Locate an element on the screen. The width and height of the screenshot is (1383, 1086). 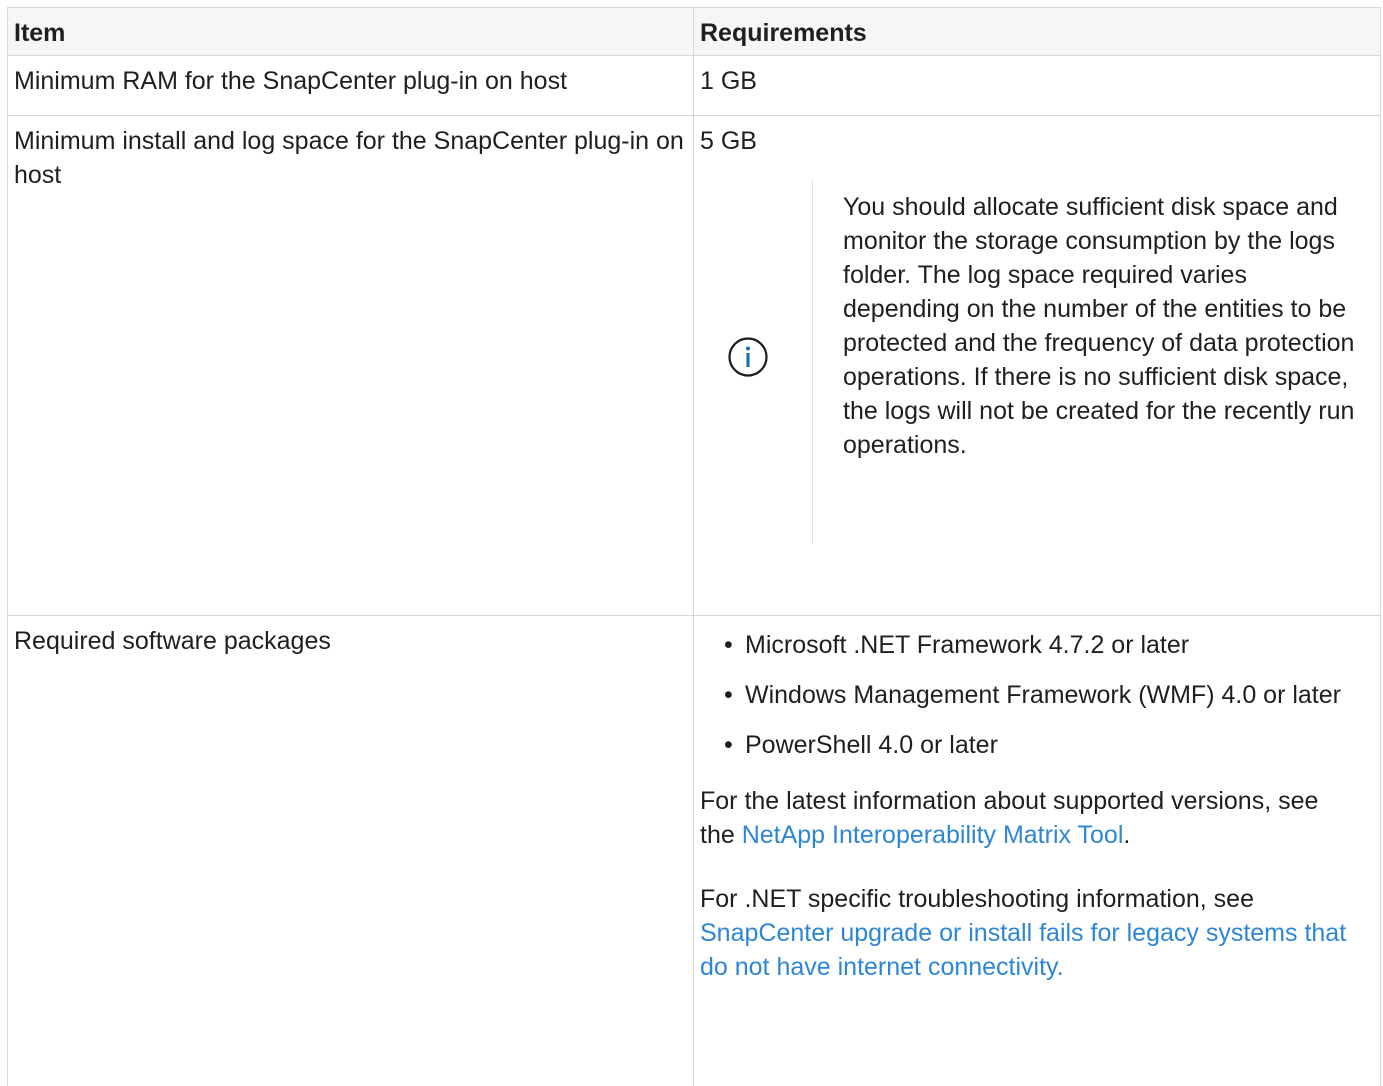
table-header-row: Item Requirements is located at coordinates (694, 31).